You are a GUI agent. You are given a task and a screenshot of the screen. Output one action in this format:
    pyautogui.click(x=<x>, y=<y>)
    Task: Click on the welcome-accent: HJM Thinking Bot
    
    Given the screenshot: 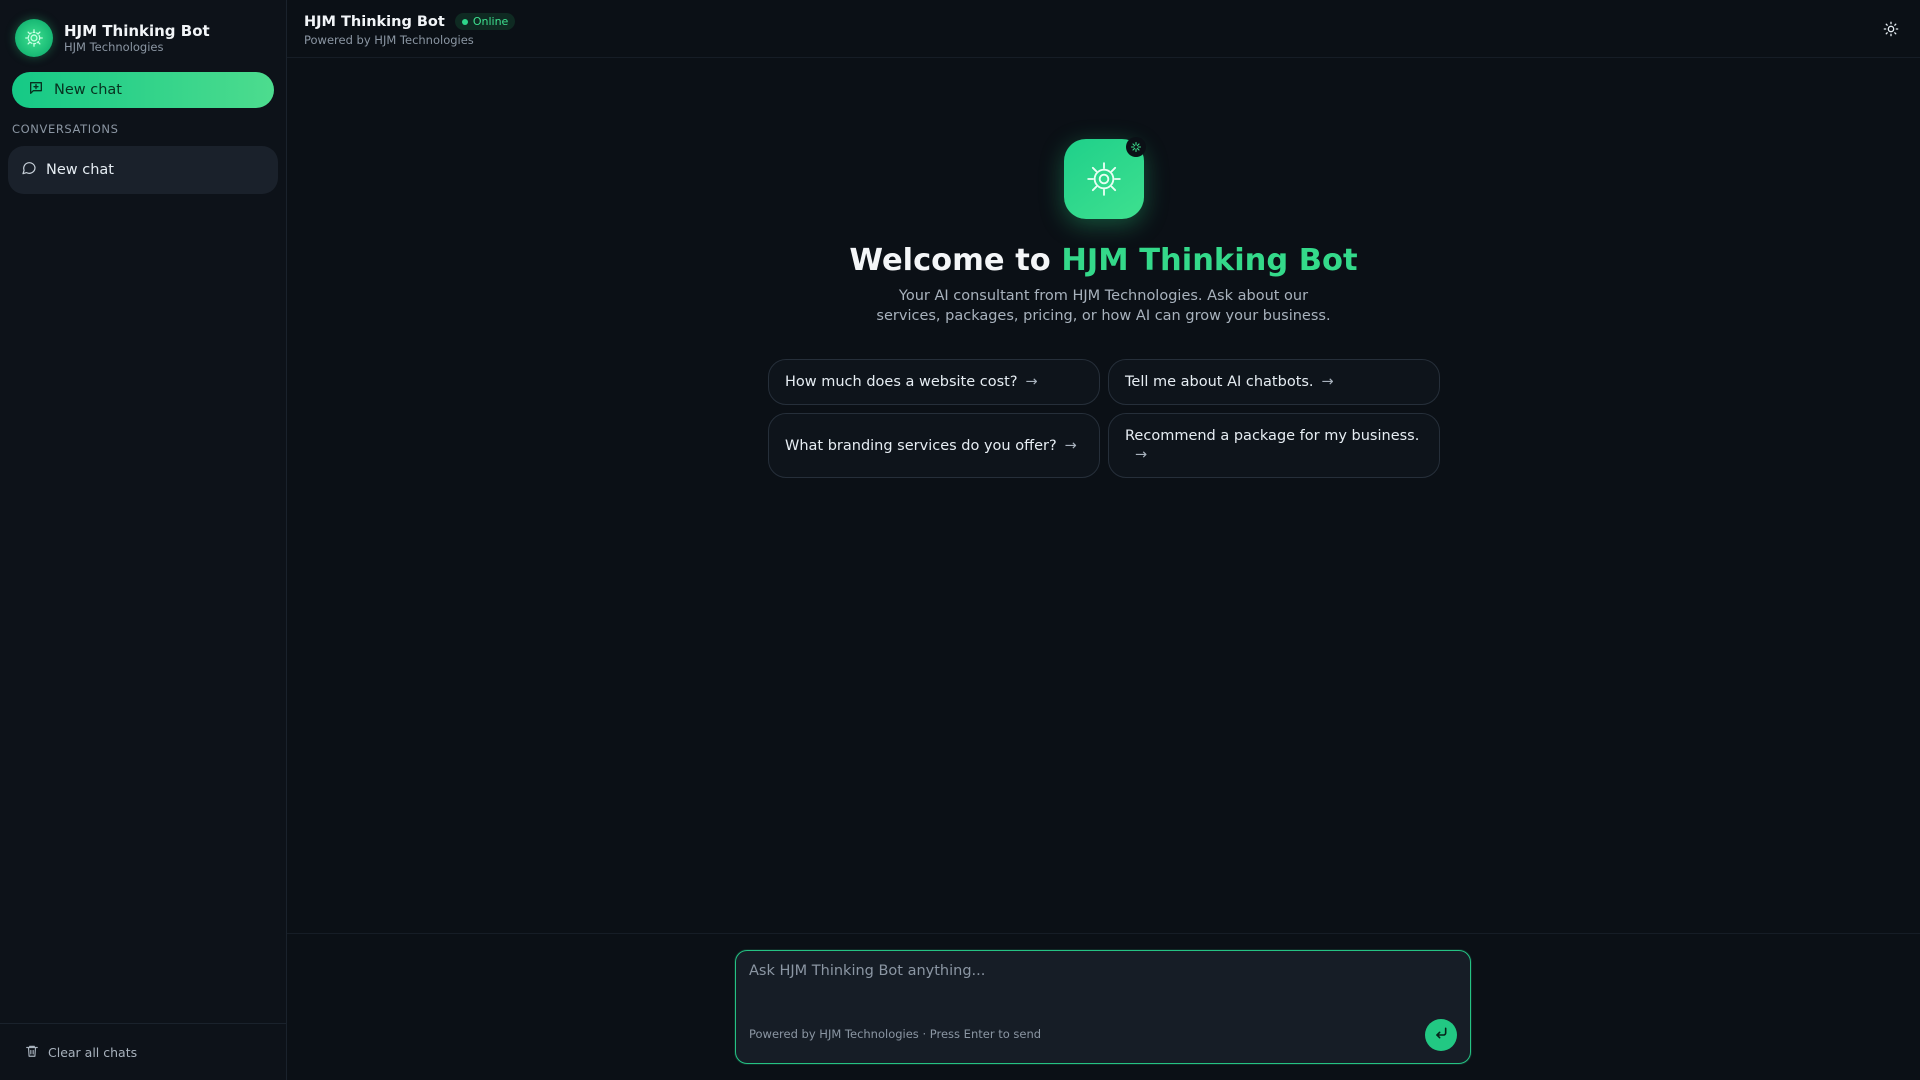 What is the action you would take?
    pyautogui.click(x=1209, y=260)
    